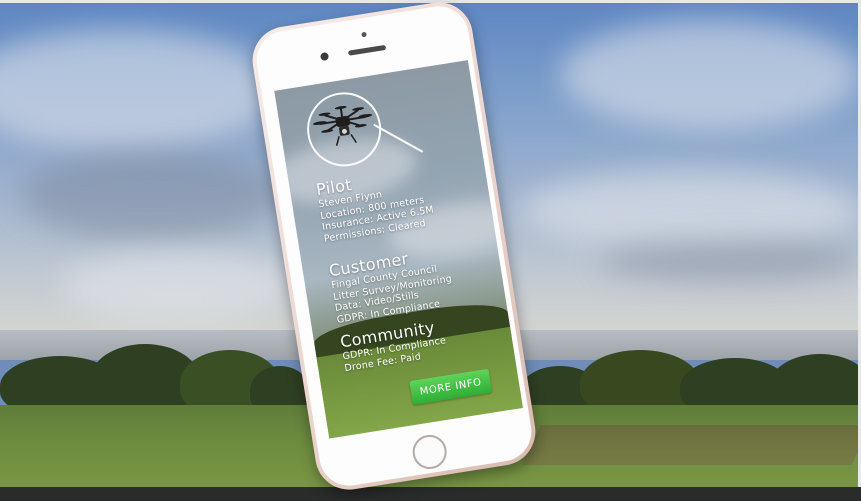 The width and height of the screenshot is (861, 501). Describe the element at coordinates (430, 494) in the screenshot. I see `frame-edge` at that location.